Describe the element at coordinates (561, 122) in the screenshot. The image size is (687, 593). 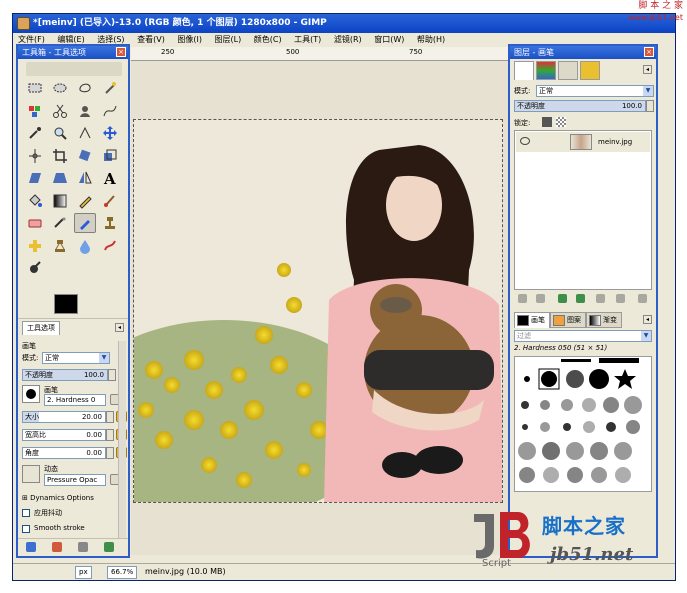
I see `lock-alpha-icon` at that location.